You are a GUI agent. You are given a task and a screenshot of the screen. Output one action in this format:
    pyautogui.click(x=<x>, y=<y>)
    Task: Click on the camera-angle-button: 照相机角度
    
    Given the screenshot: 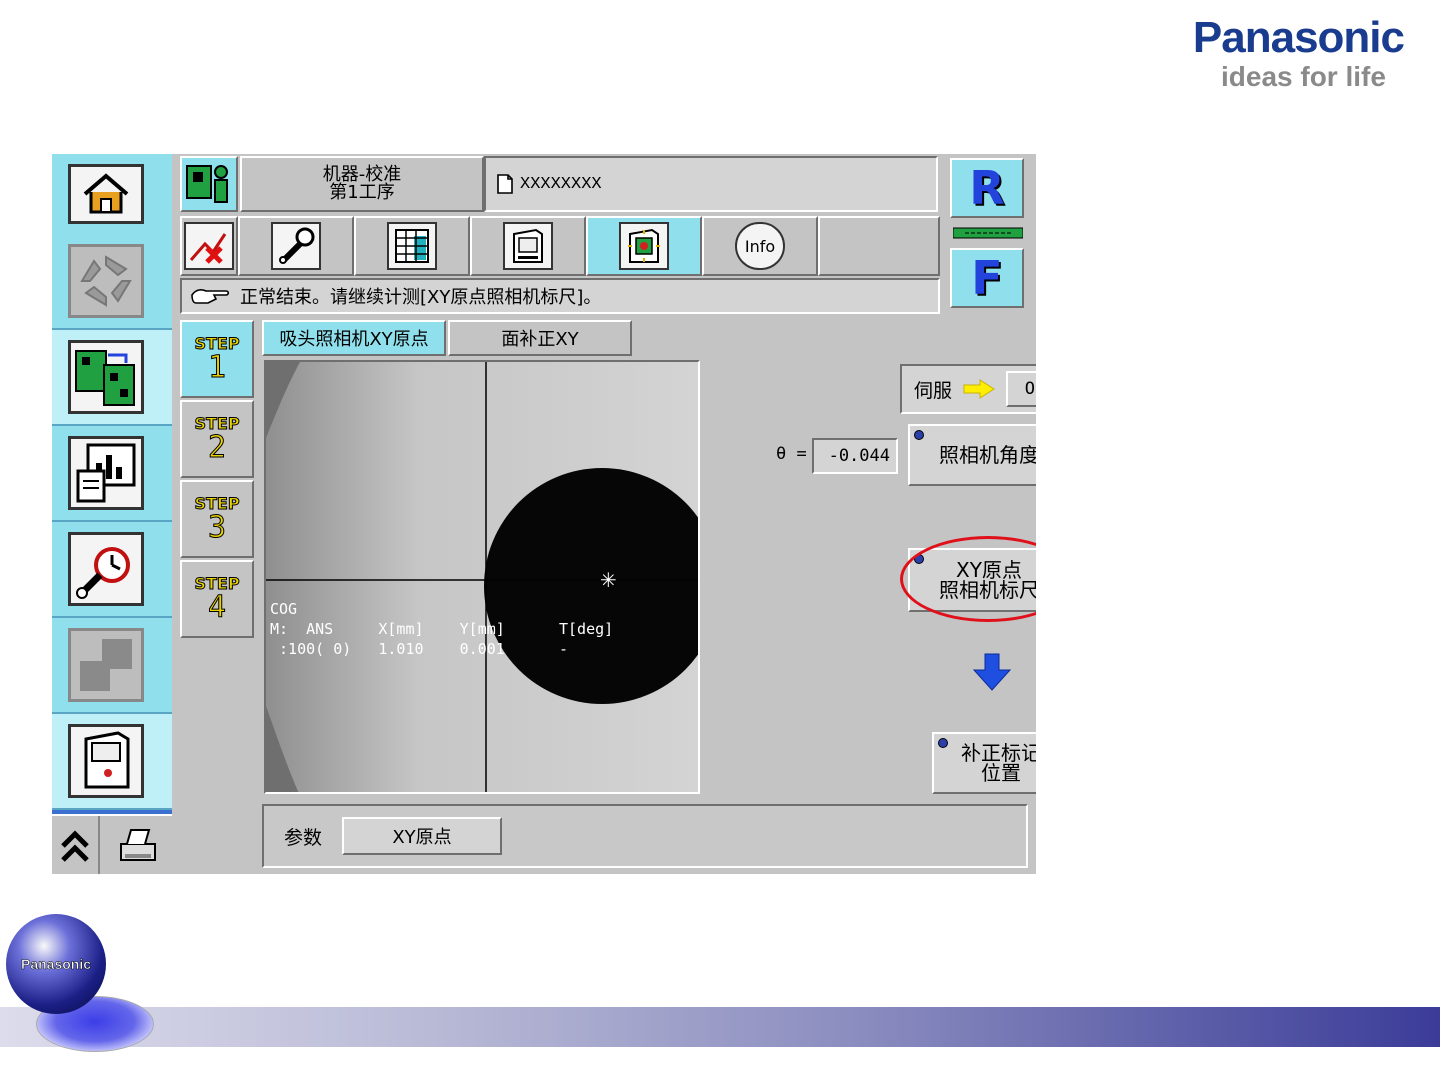 What is the action you would take?
    pyautogui.click(x=972, y=455)
    